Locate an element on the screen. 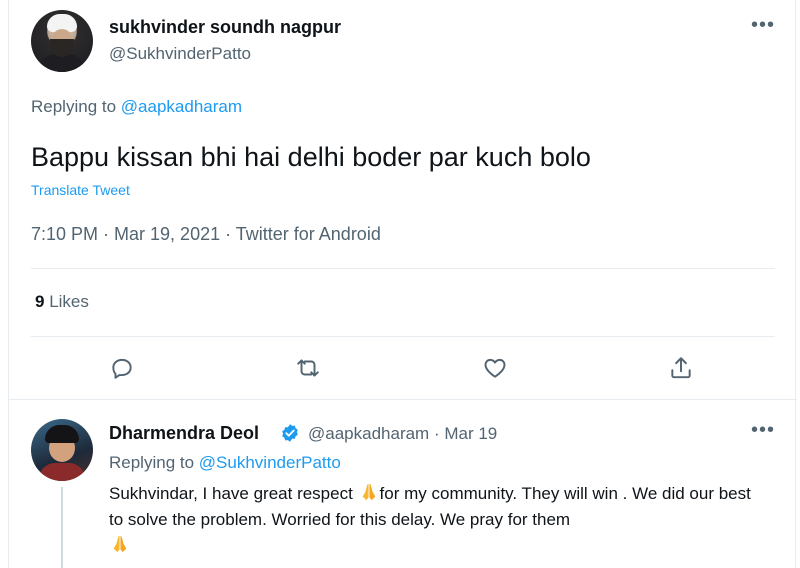 The width and height of the screenshot is (800, 568). avatar-hair is located at coordinates (62, 434).